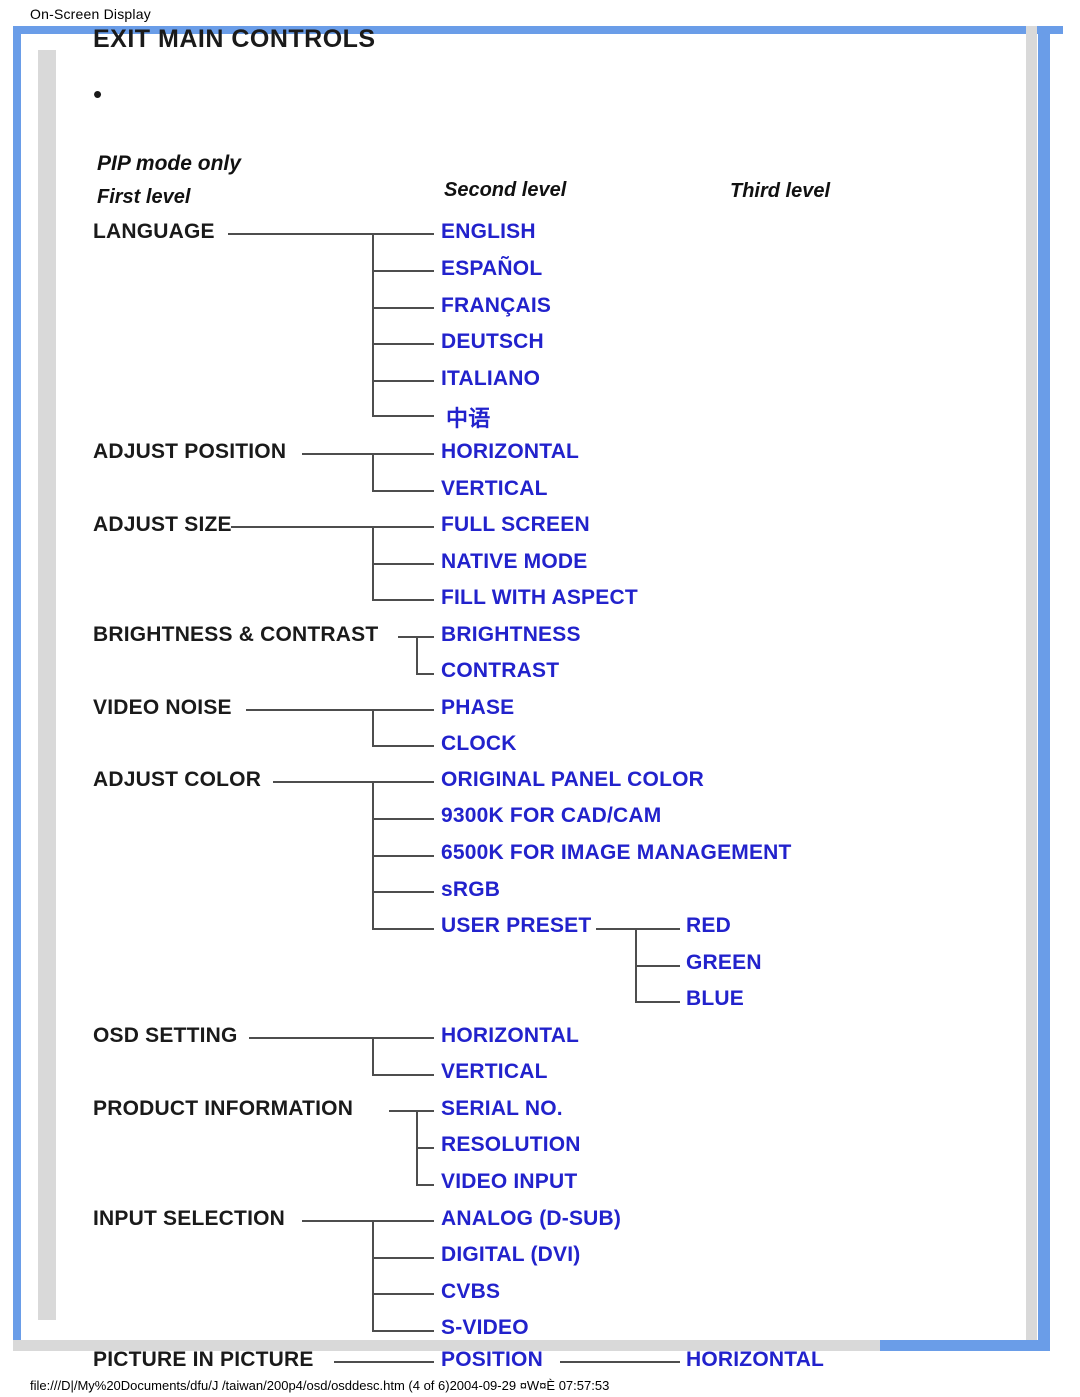  Describe the element at coordinates (403, 782) in the screenshot. I see `connector-adjust-color-original` at that location.